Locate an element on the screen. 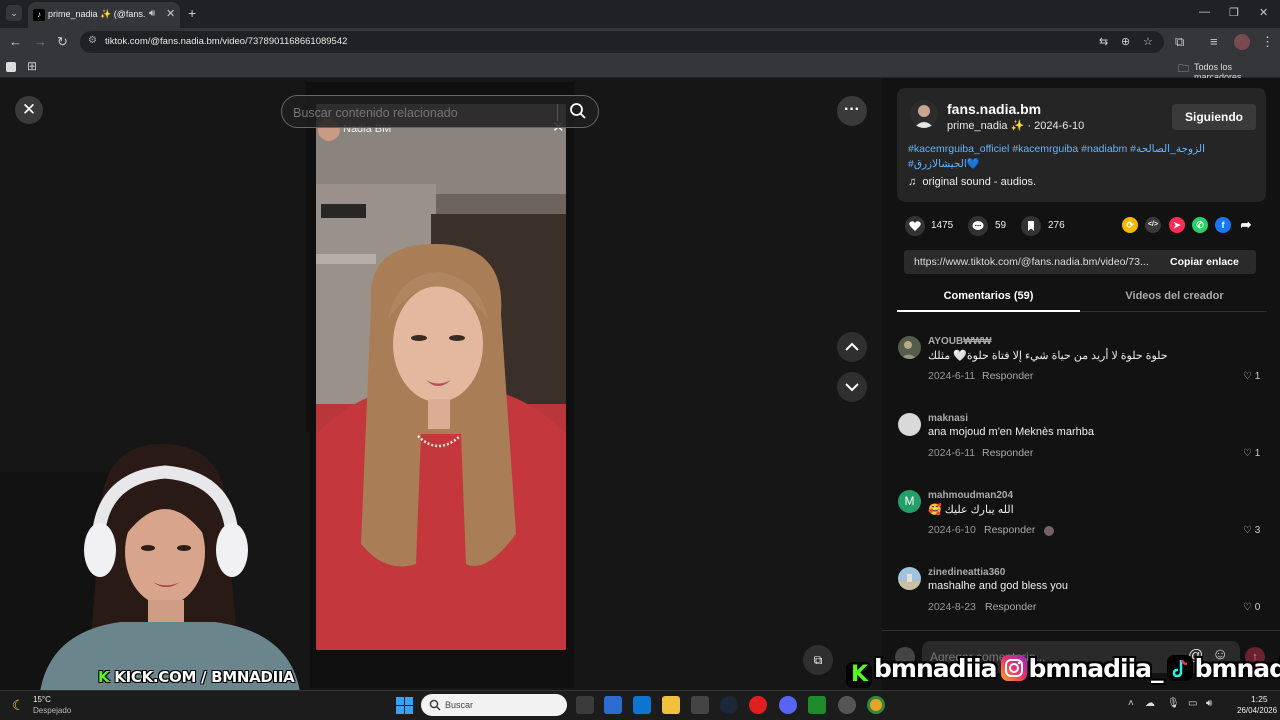 The height and width of the screenshot is (720, 1280). tab-comments: Comentarios (59) is located at coordinates (988, 297).